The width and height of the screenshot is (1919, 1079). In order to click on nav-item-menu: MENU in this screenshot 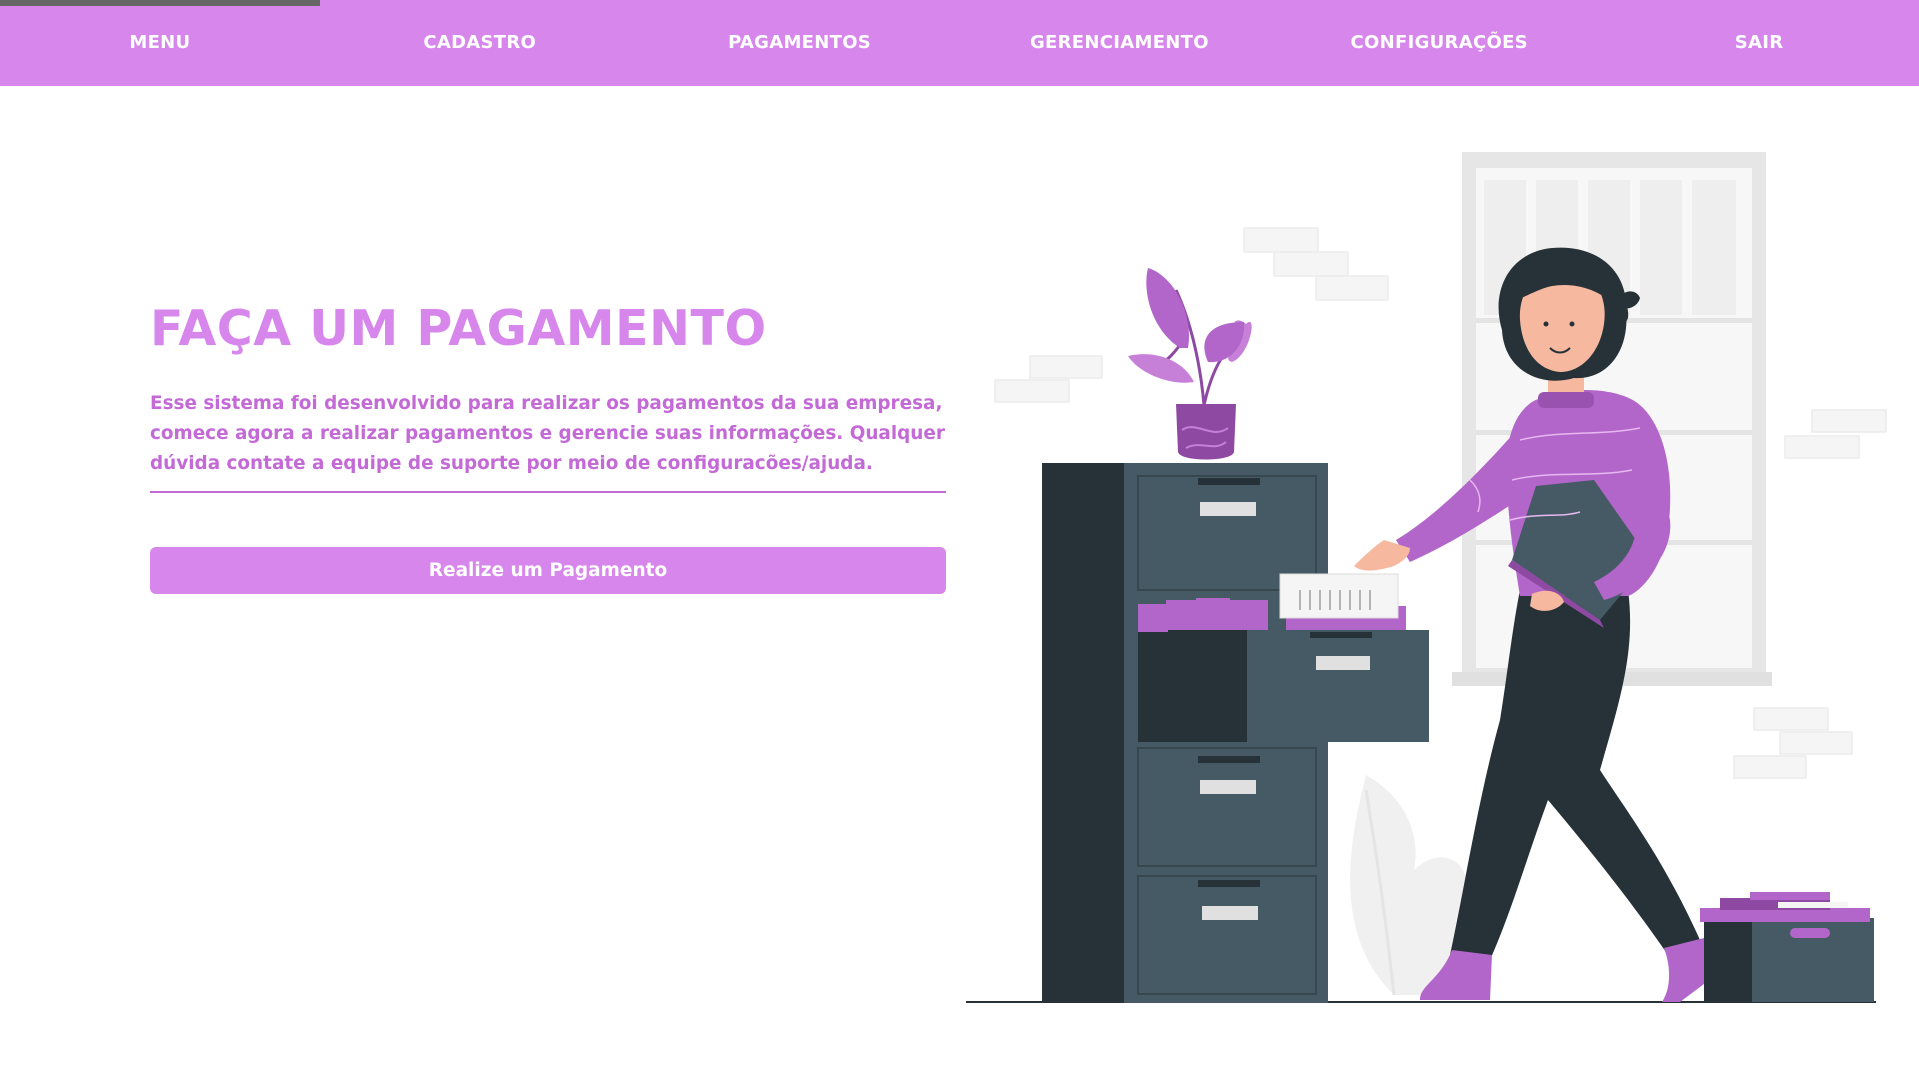, I will do `click(160, 43)`.